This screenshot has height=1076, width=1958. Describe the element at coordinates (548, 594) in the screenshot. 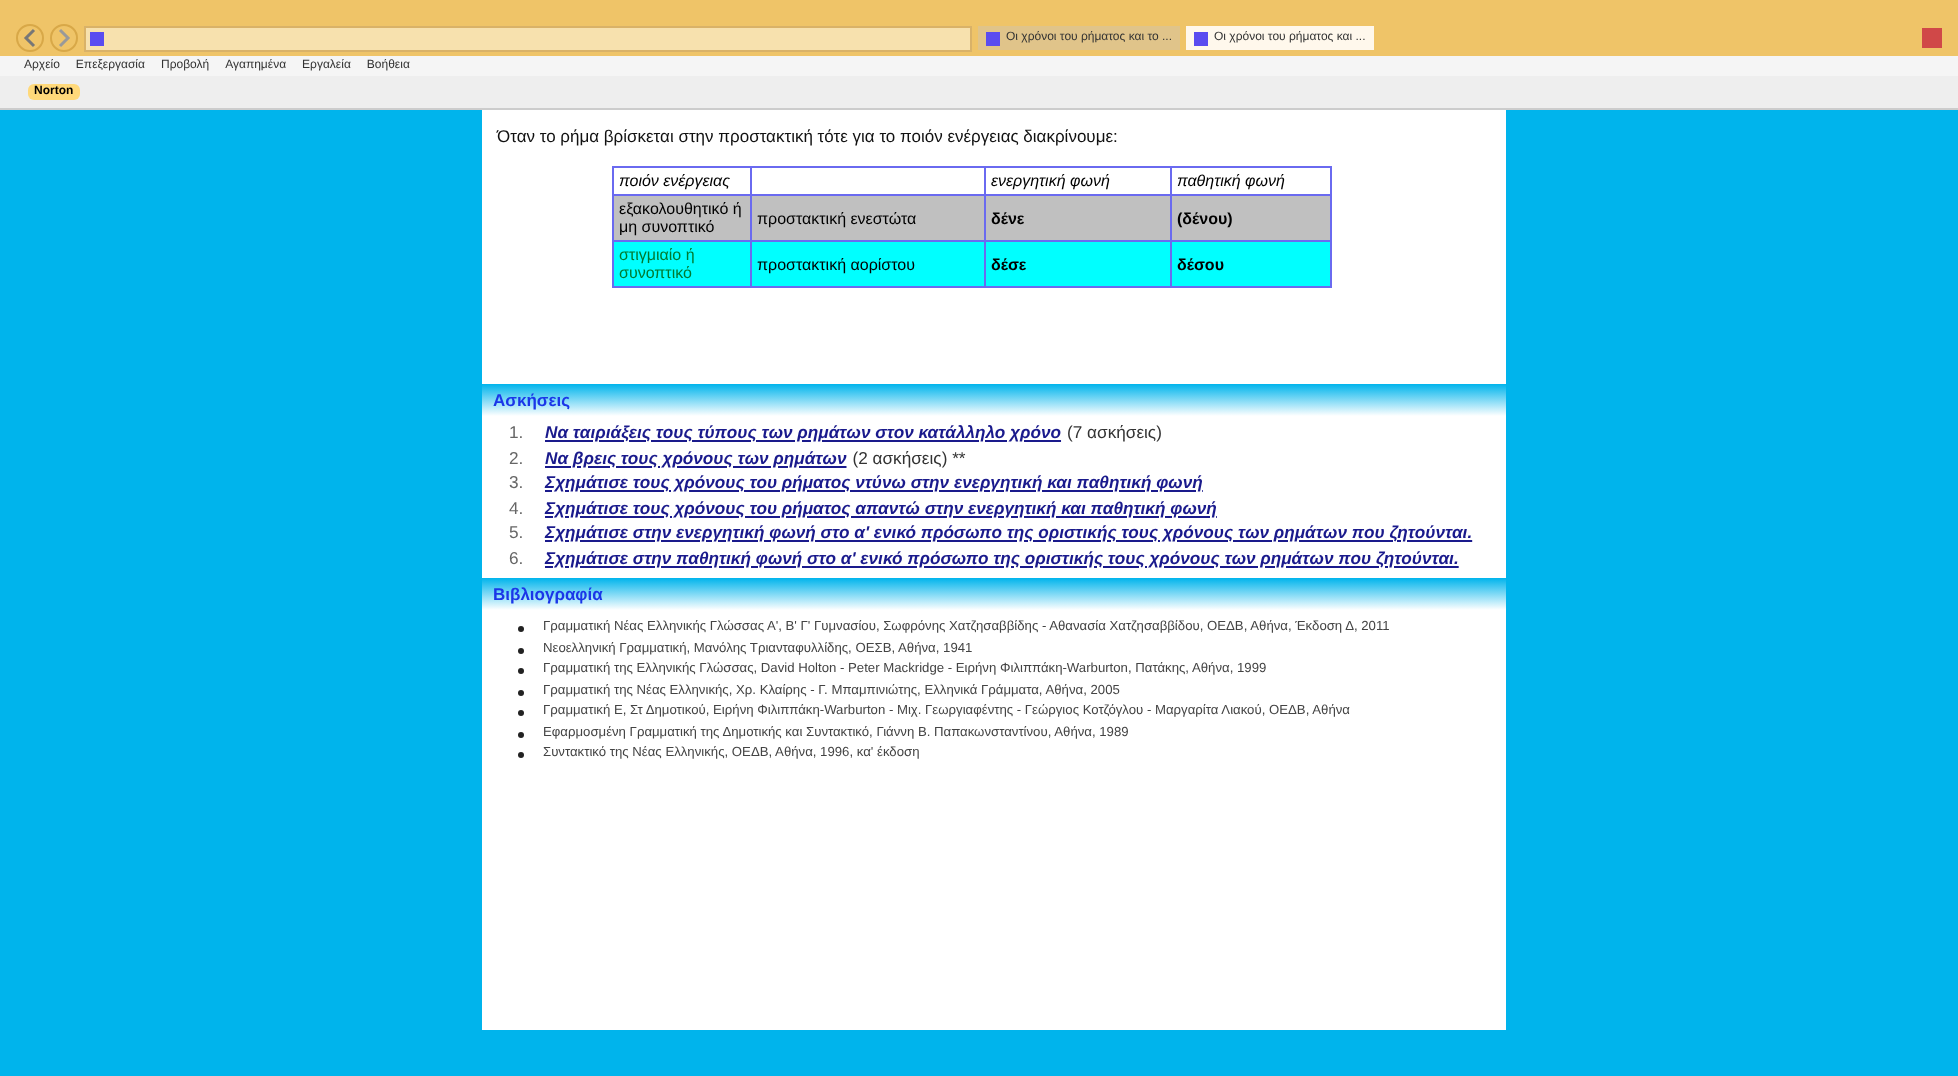

I see `section-title: Βιβλιογραφία` at that location.